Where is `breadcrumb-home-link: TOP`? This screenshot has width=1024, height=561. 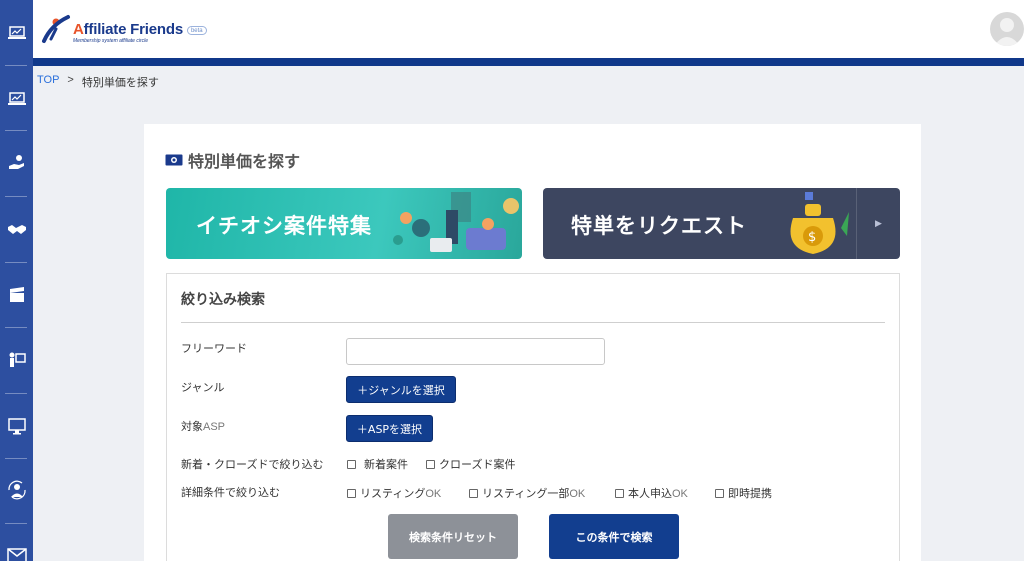
breadcrumb-home-link: TOP is located at coordinates (48, 82).